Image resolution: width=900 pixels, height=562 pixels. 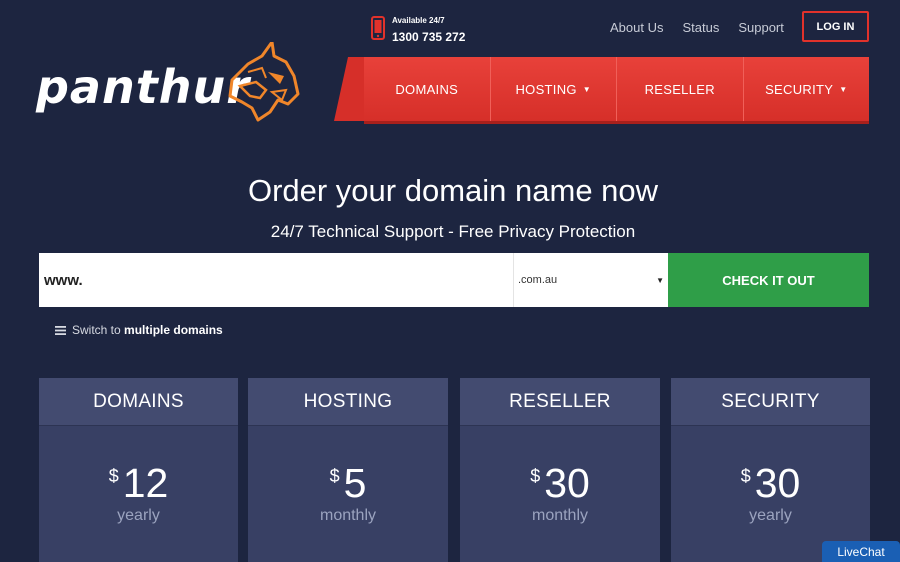 What do you see at coordinates (553, 89) in the screenshot?
I see `nav-hosting: HOSTING ▼` at bounding box center [553, 89].